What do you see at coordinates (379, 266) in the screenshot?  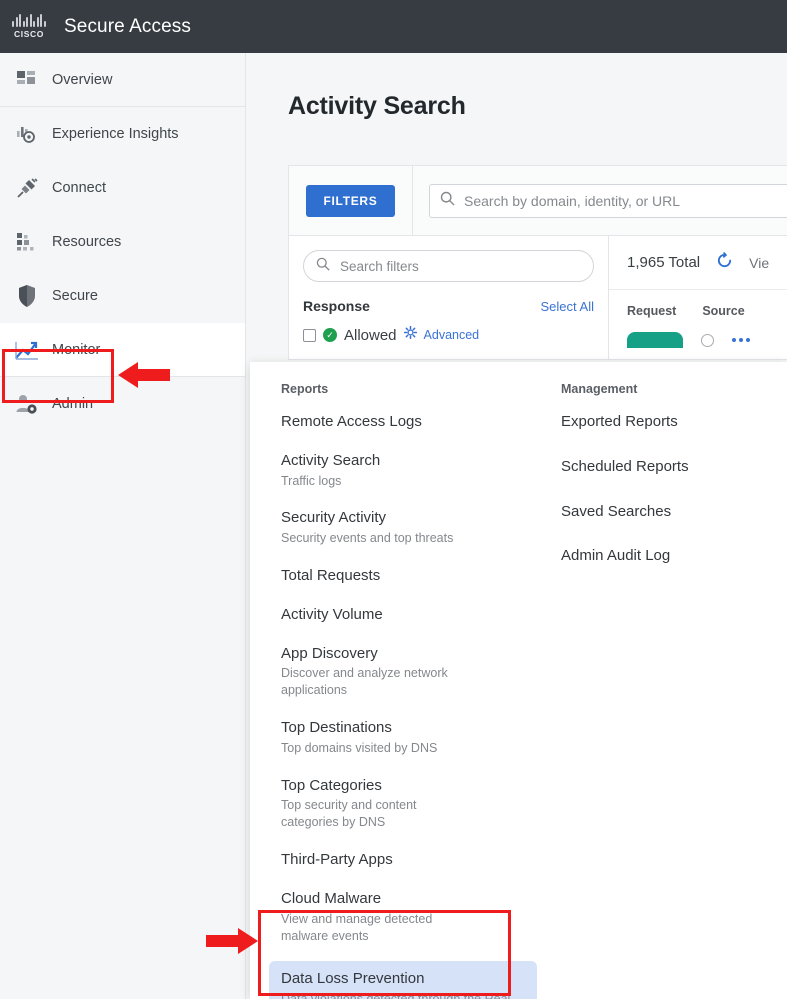 I see `filter-search-placeholder: Search filters` at bounding box center [379, 266].